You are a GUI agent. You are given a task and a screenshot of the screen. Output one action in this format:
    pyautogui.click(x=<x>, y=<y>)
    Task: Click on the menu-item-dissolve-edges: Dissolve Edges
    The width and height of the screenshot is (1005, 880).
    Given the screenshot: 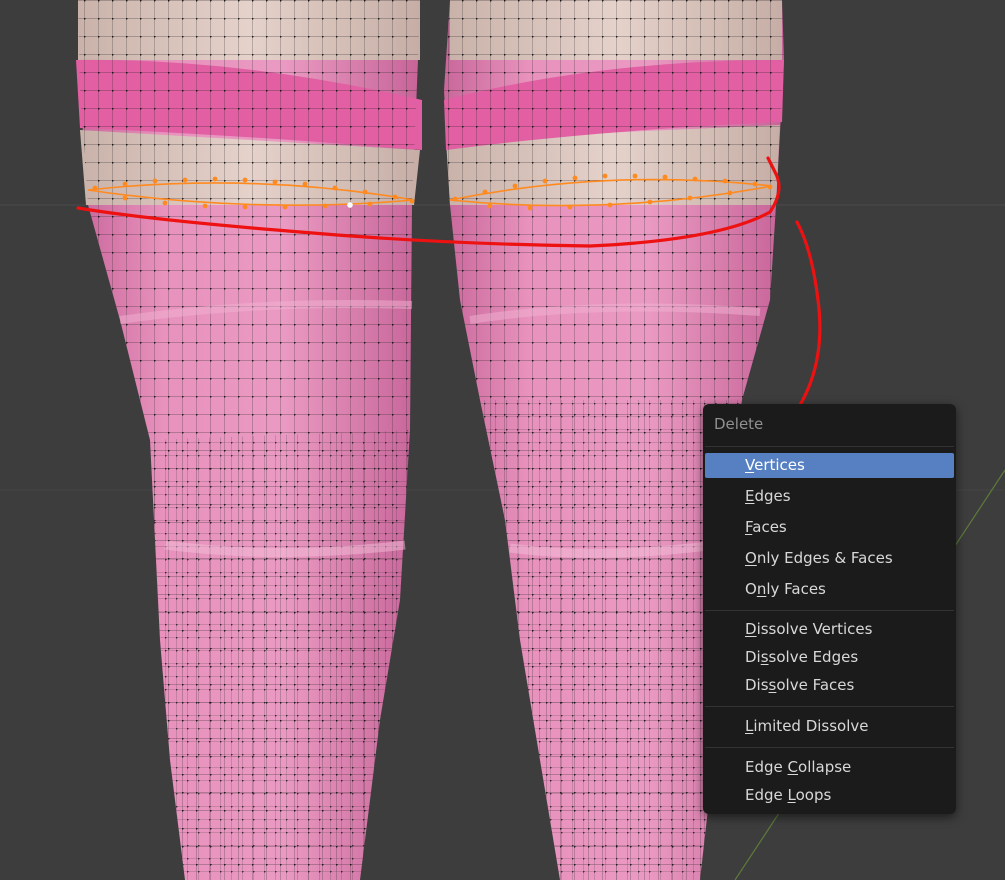 What is the action you would take?
    pyautogui.click(x=829, y=657)
    